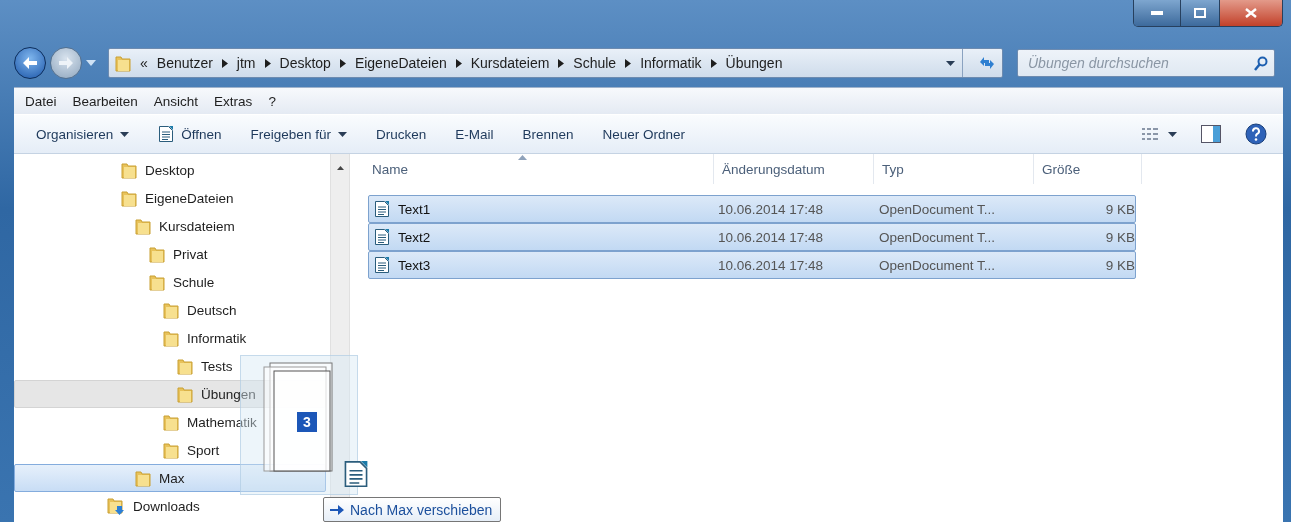  What do you see at coordinates (170, 506) in the screenshot?
I see `folder-tree-item: Downloads` at bounding box center [170, 506].